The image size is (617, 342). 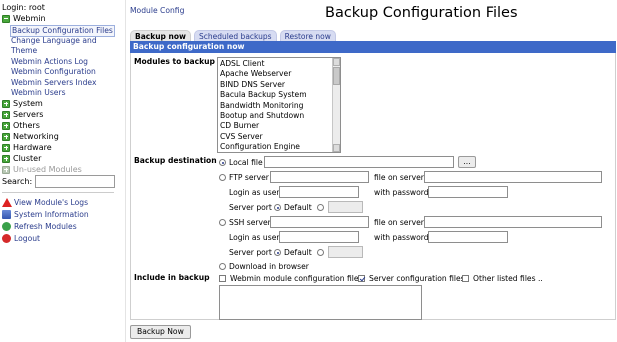 What do you see at coordinates (27, 158) in the screenshot?
I see `category-label: Cluster` at bounding box center [27, 158].